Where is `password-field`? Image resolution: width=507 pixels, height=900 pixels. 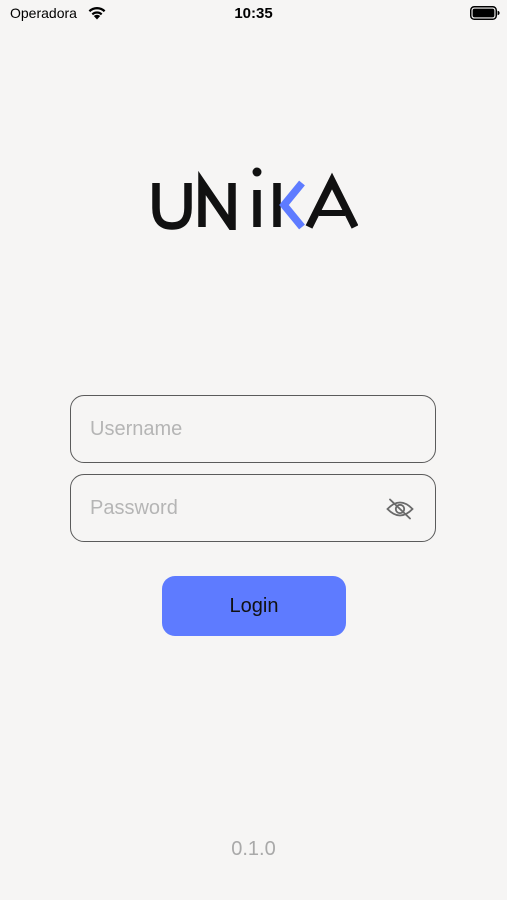 password-field is located at coordinates (253, 508).